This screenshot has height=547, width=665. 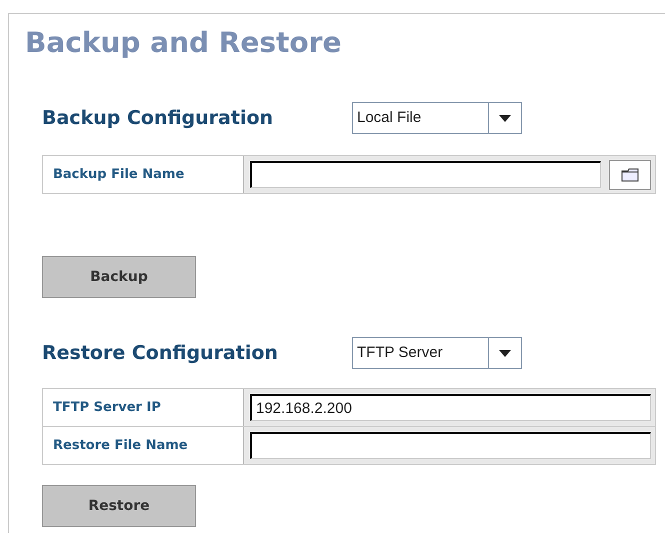 What do you see at coordinates (158, 118) in the screenshot?
I see `section-heading: Backup Configuration` at bounding box center [158, 118].